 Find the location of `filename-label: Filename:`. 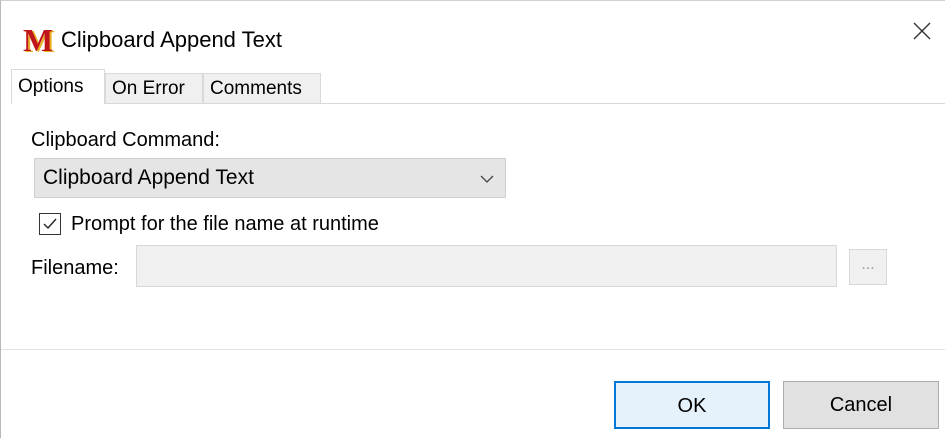

filename-label: Filename: is located at coordinates (75, 268).